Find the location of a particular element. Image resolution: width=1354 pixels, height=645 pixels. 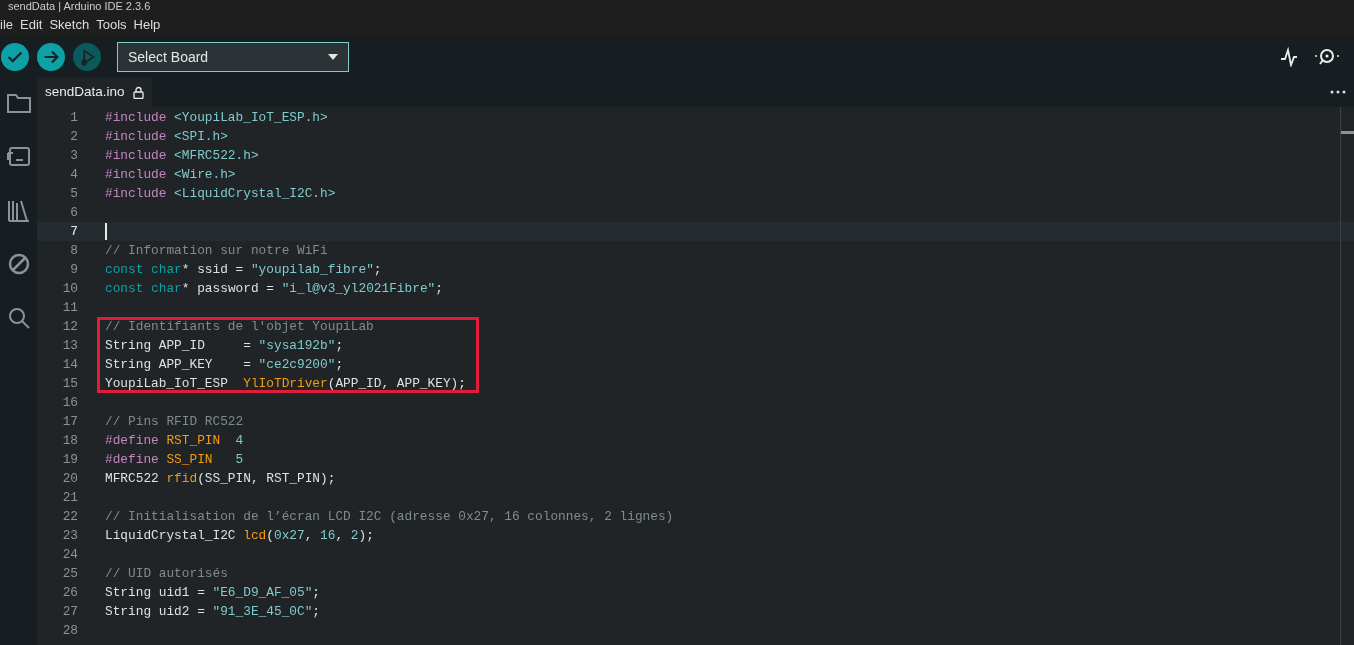

code-line: #include <YoupiLab_IoT_ESP.h> is located at coordinates (216, 117).